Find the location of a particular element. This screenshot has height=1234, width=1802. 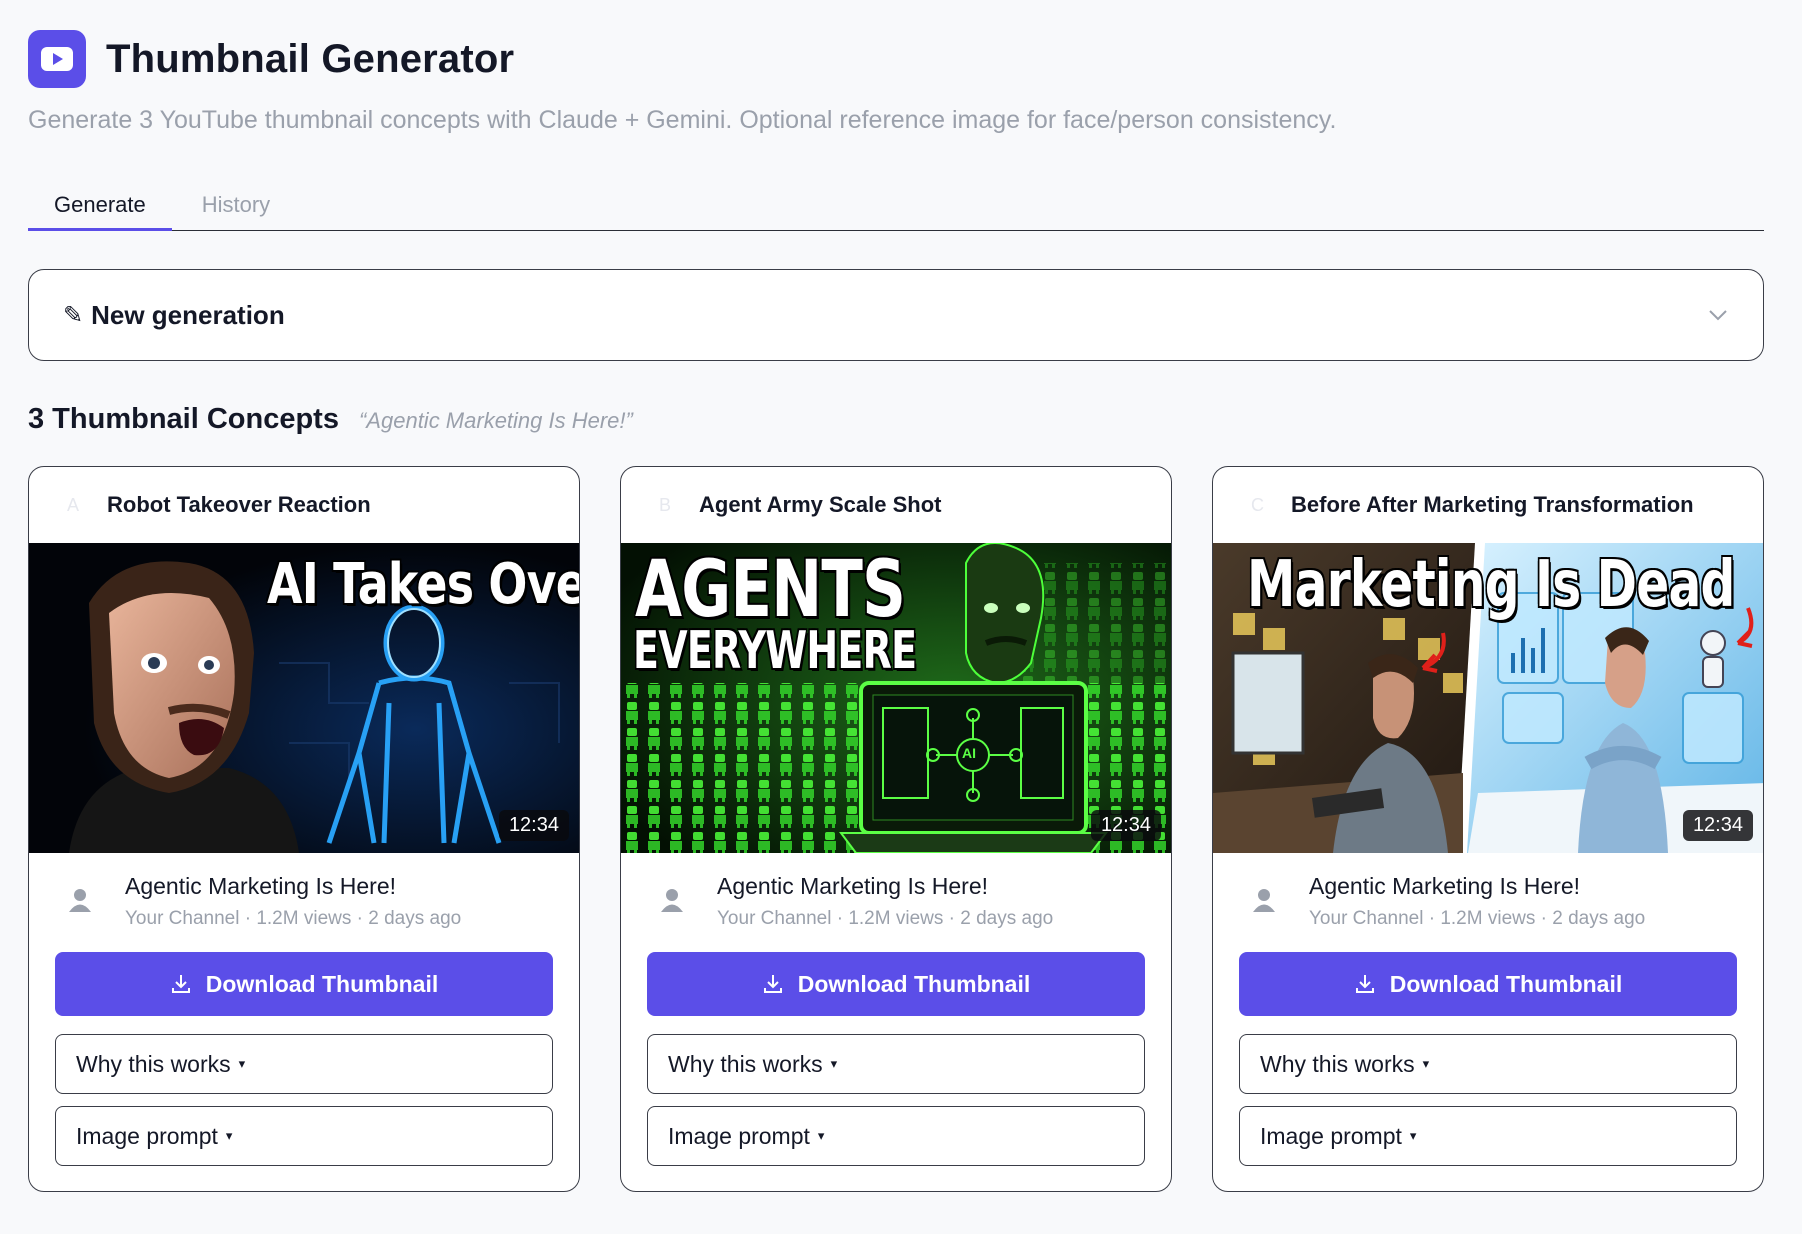

thumbnail-image: AGENTS EVERYWHERE AI 12:34 is located at coordinates (896, 698).